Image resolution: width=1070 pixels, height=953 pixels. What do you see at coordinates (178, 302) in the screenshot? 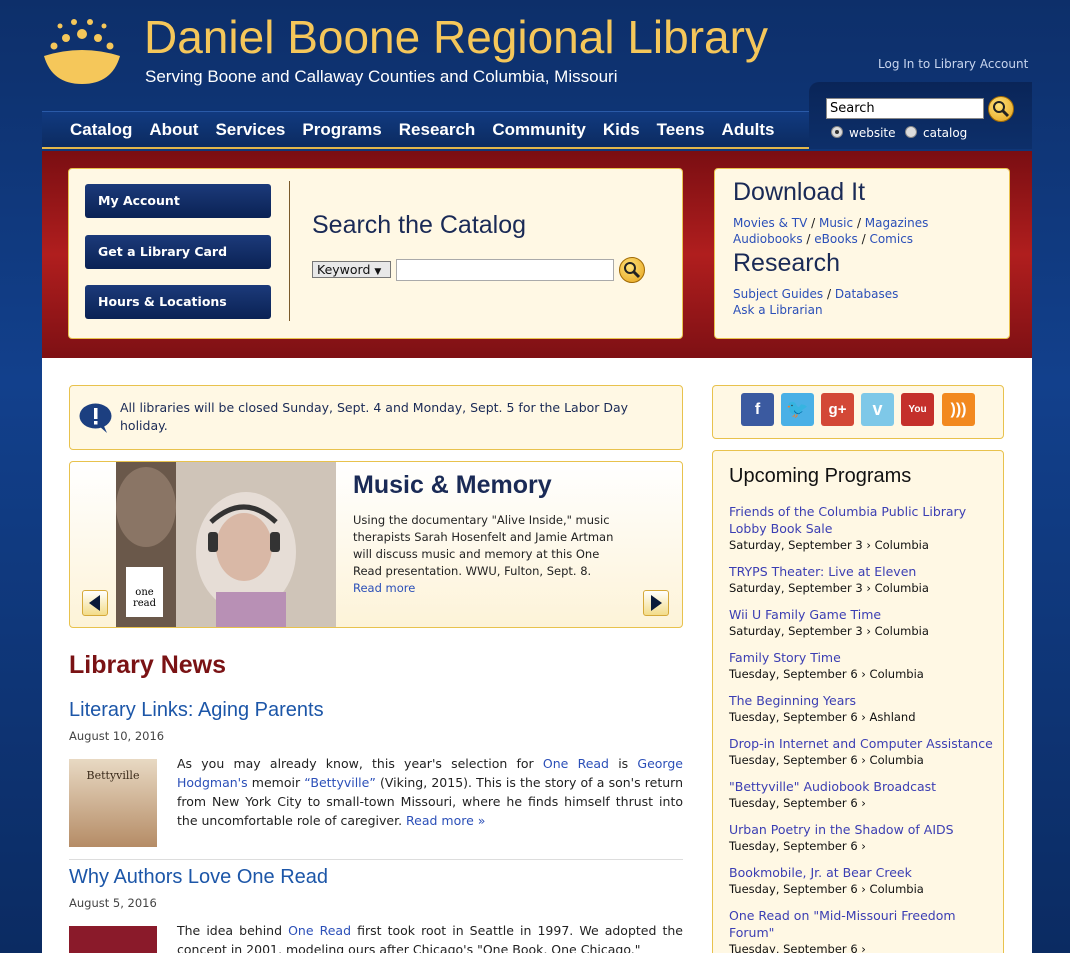
I see `hours-locations-button: Hours & Locations` at bounding box center [178, 302].